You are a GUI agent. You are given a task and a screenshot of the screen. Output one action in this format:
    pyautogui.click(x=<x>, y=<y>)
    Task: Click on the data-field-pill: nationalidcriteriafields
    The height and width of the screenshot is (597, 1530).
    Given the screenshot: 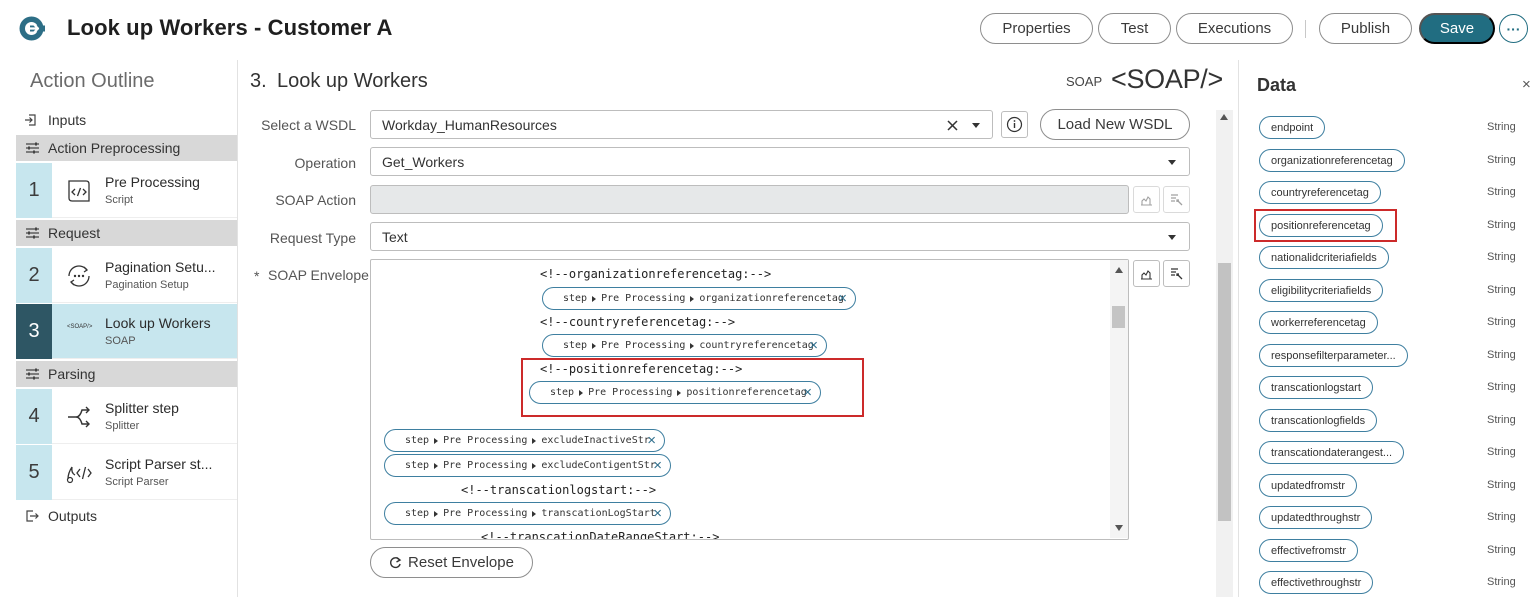 What is the action you would take?
    pyautogui.click(x=1324, y=257)
    